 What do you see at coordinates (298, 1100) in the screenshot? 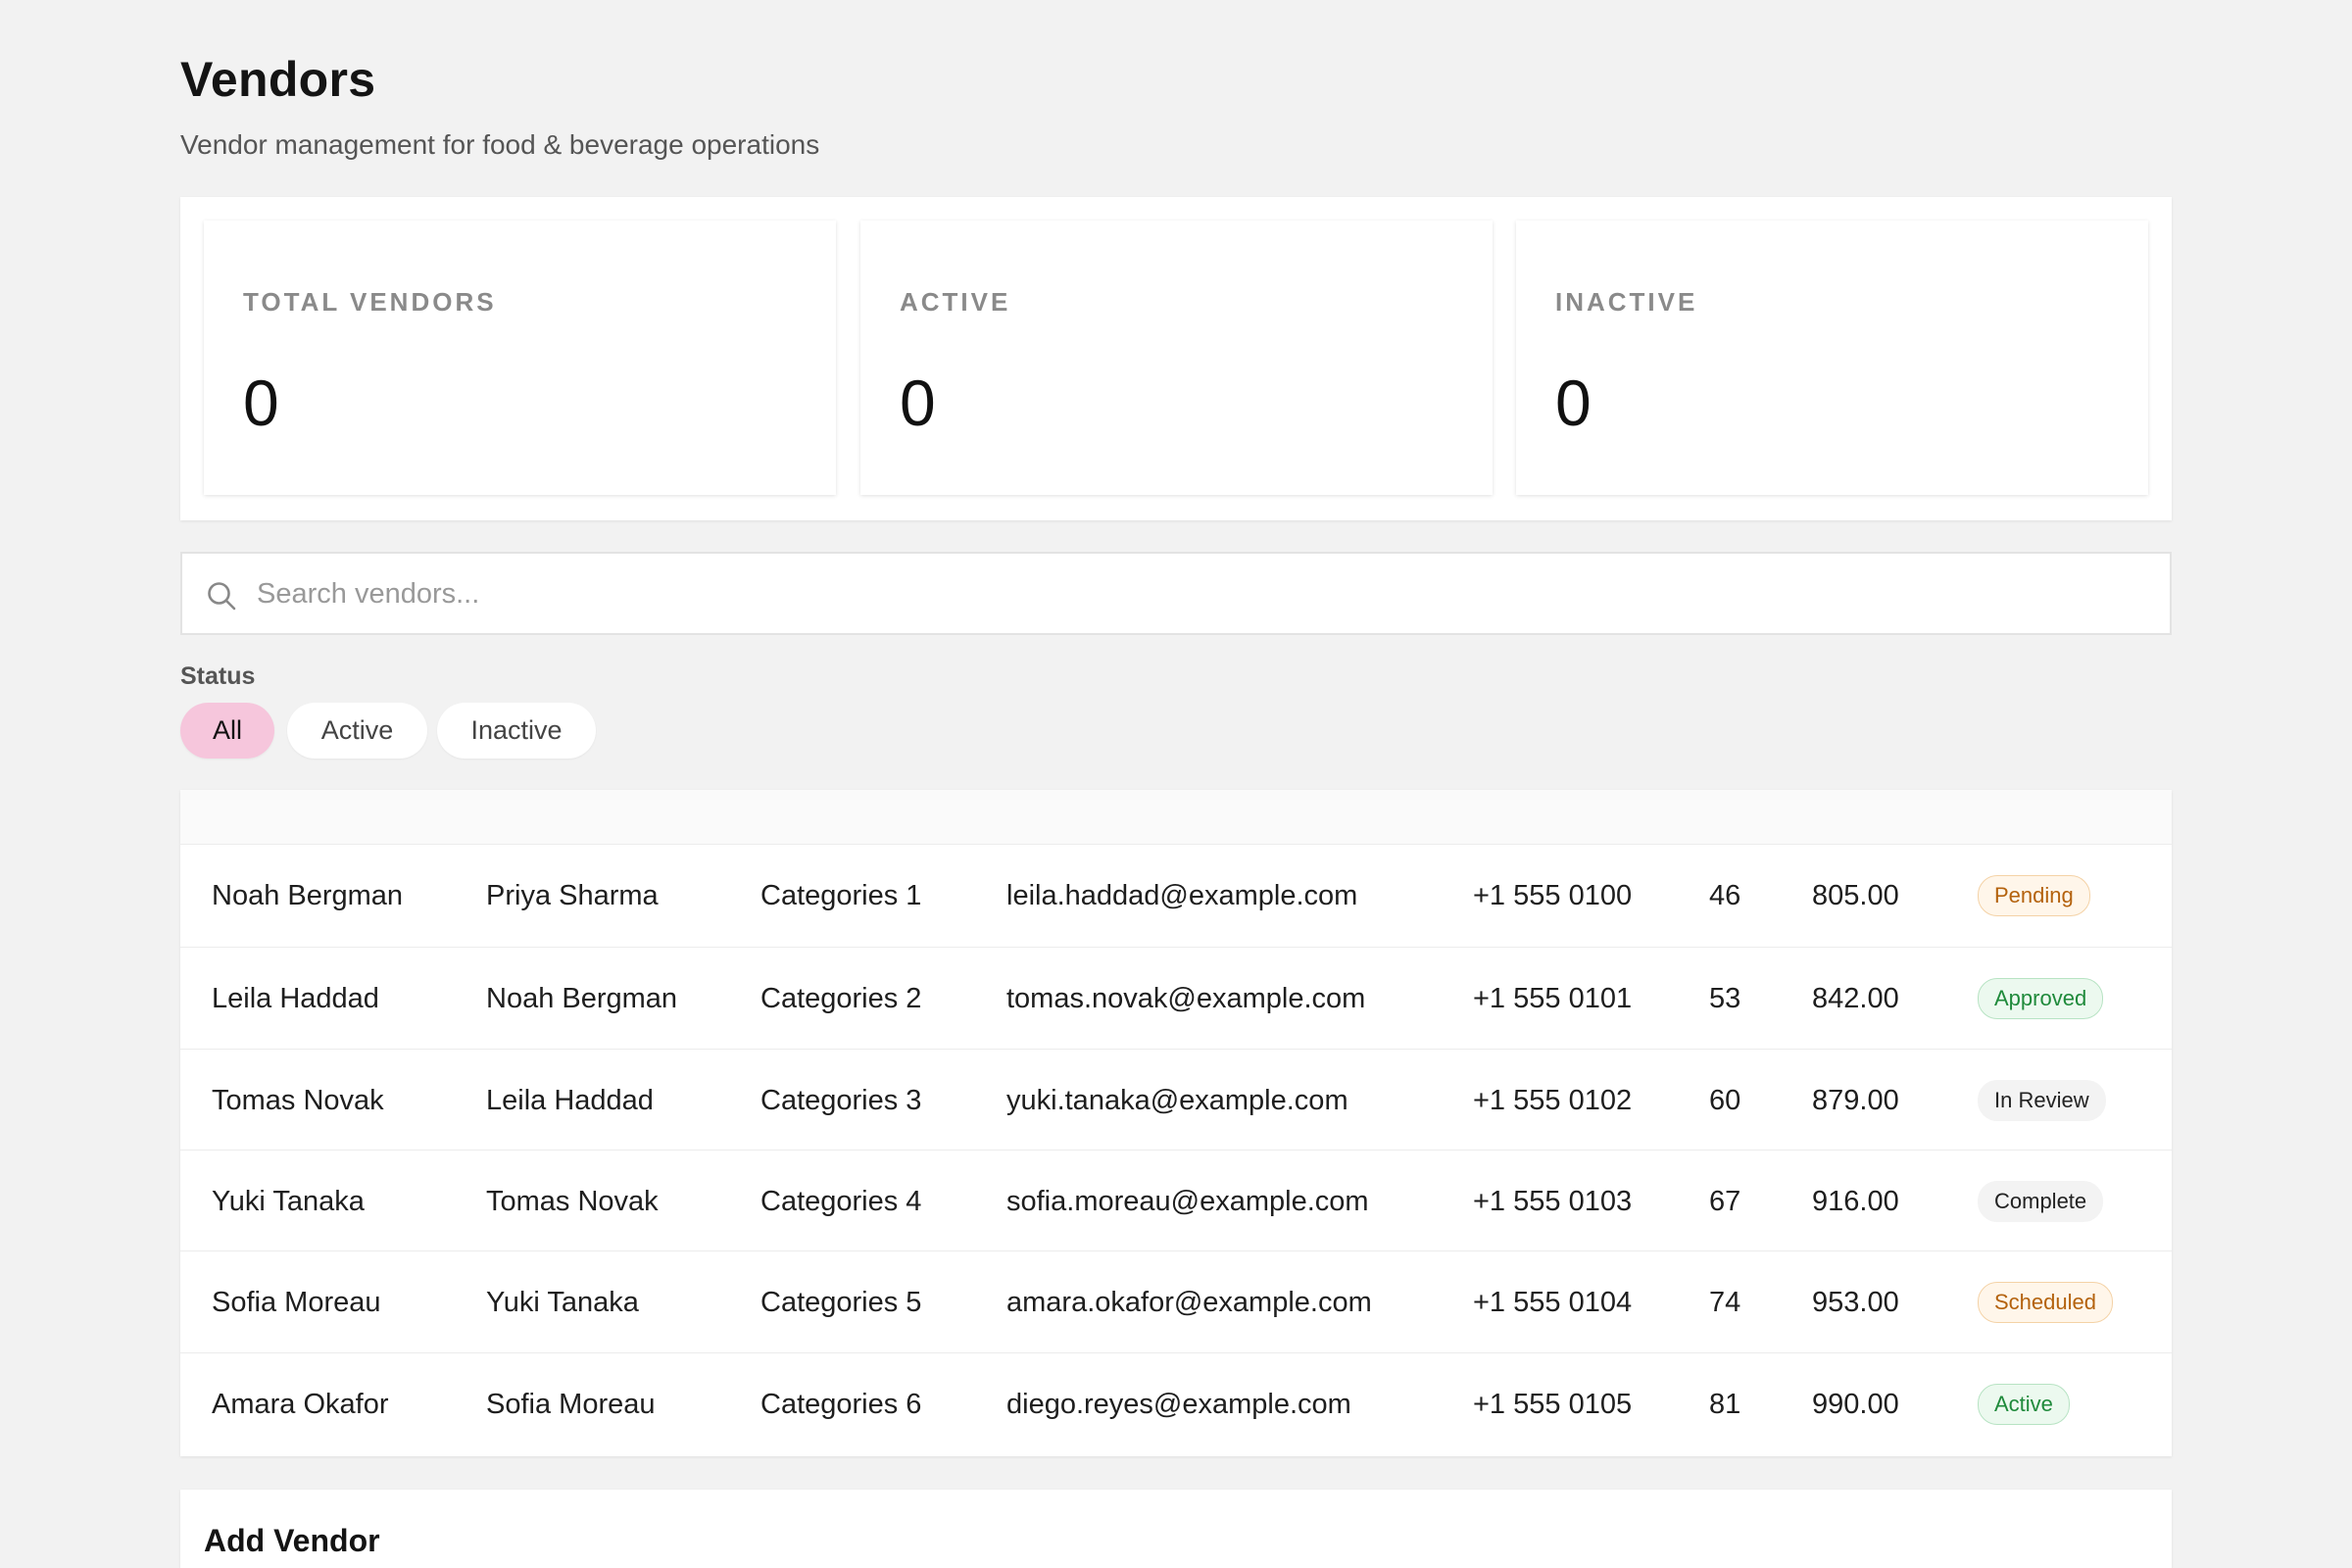
I see `cell-name: Tomas Novak` at bounding box center [298, 1100].